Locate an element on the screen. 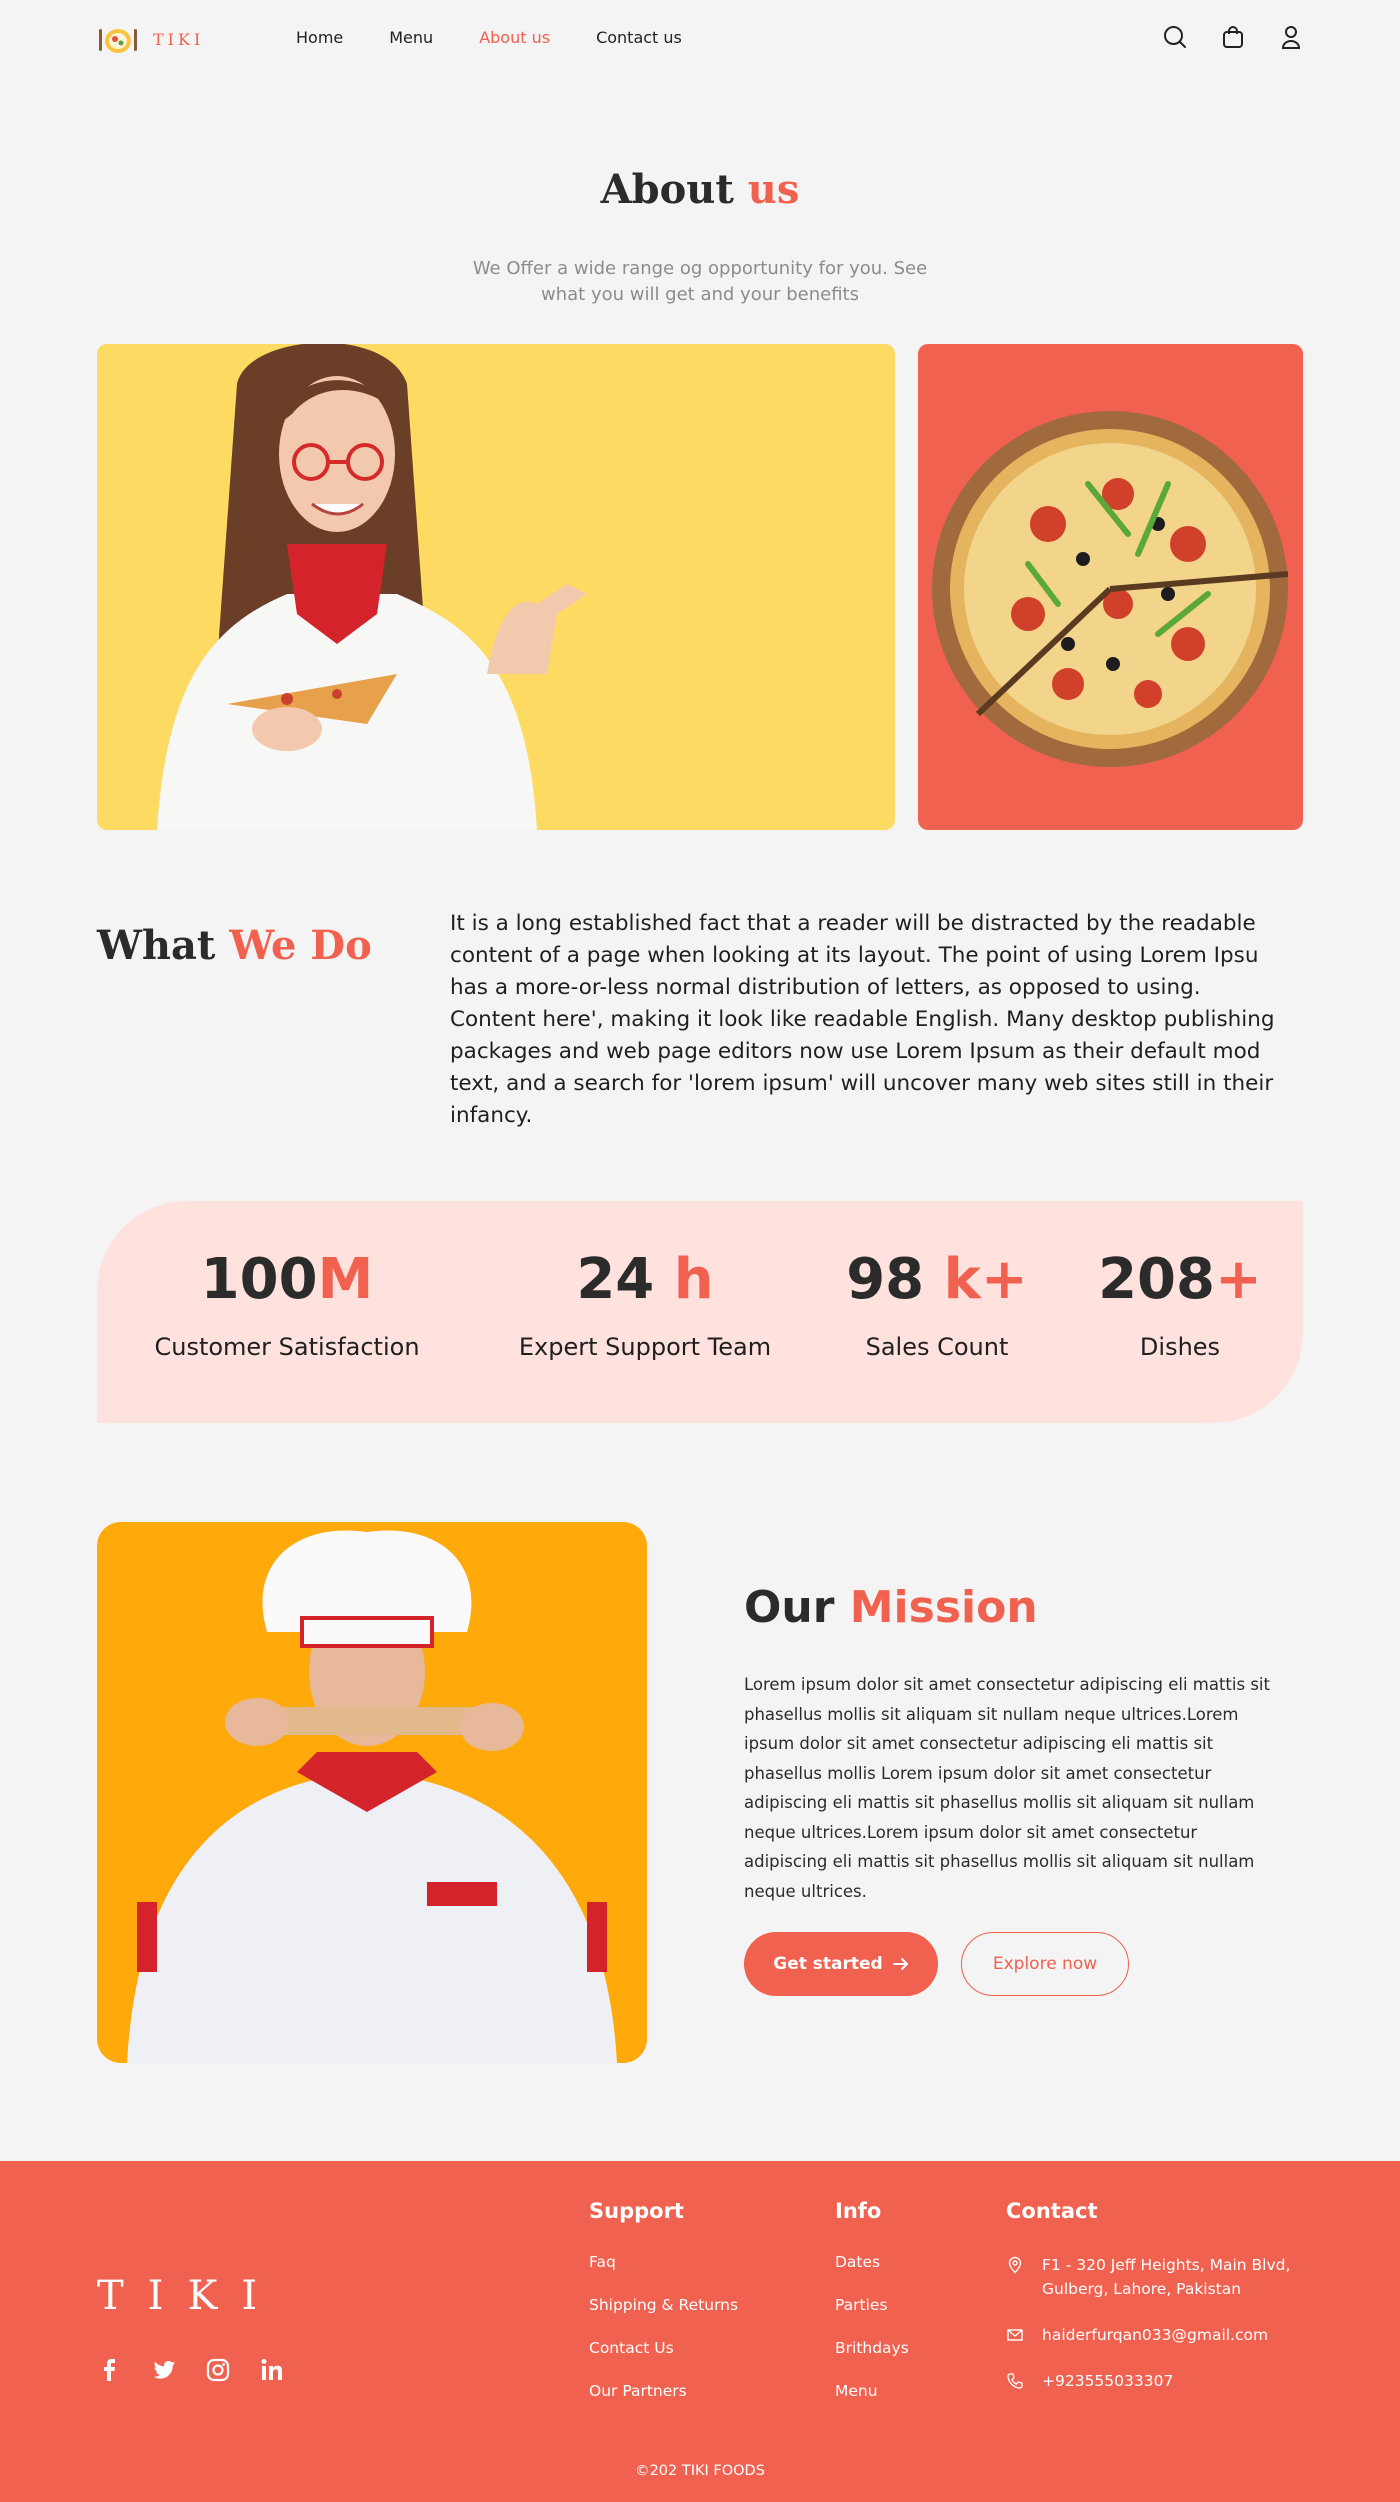 The image size is (1400, 2502). stat-value: 208+ is located at coordinates (1180, 1279).